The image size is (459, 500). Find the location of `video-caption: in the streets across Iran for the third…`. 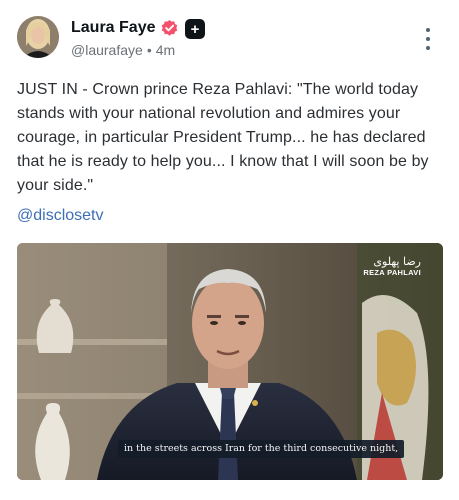

video-caption: in the streets across Iran for the third… is located at coordinates (261, 449).